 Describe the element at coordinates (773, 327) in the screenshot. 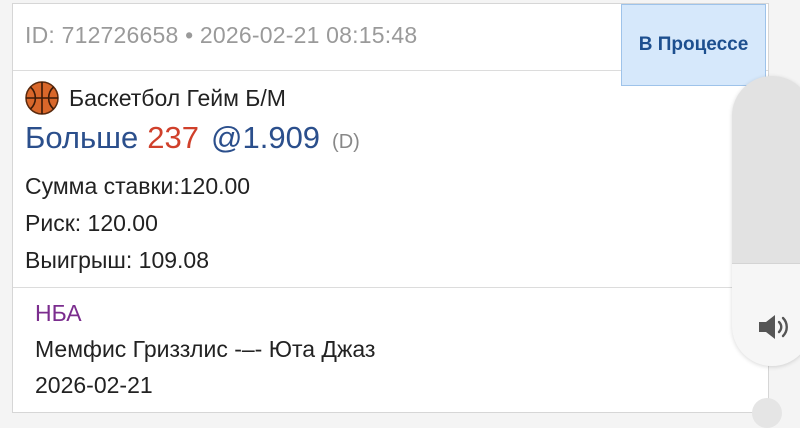

I see `volume-icon` at that location.